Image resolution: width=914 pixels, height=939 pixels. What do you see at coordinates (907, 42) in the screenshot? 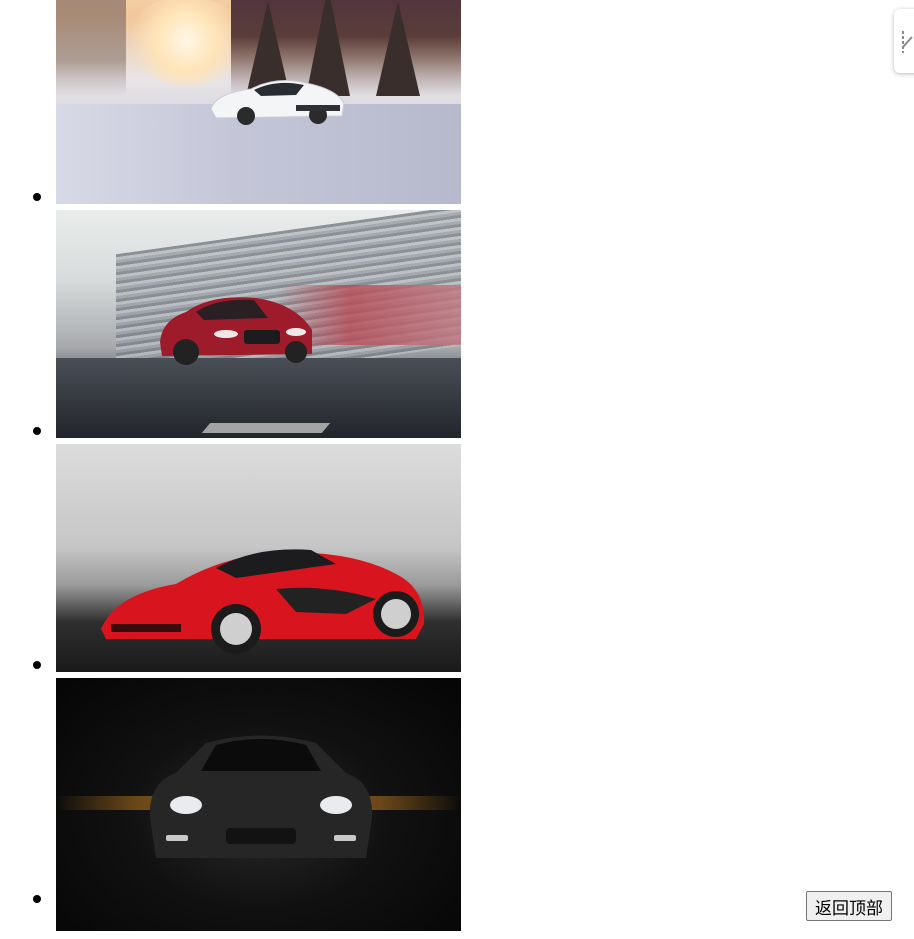
I see `floating-tab-icon` at bounding box center [907, 42].